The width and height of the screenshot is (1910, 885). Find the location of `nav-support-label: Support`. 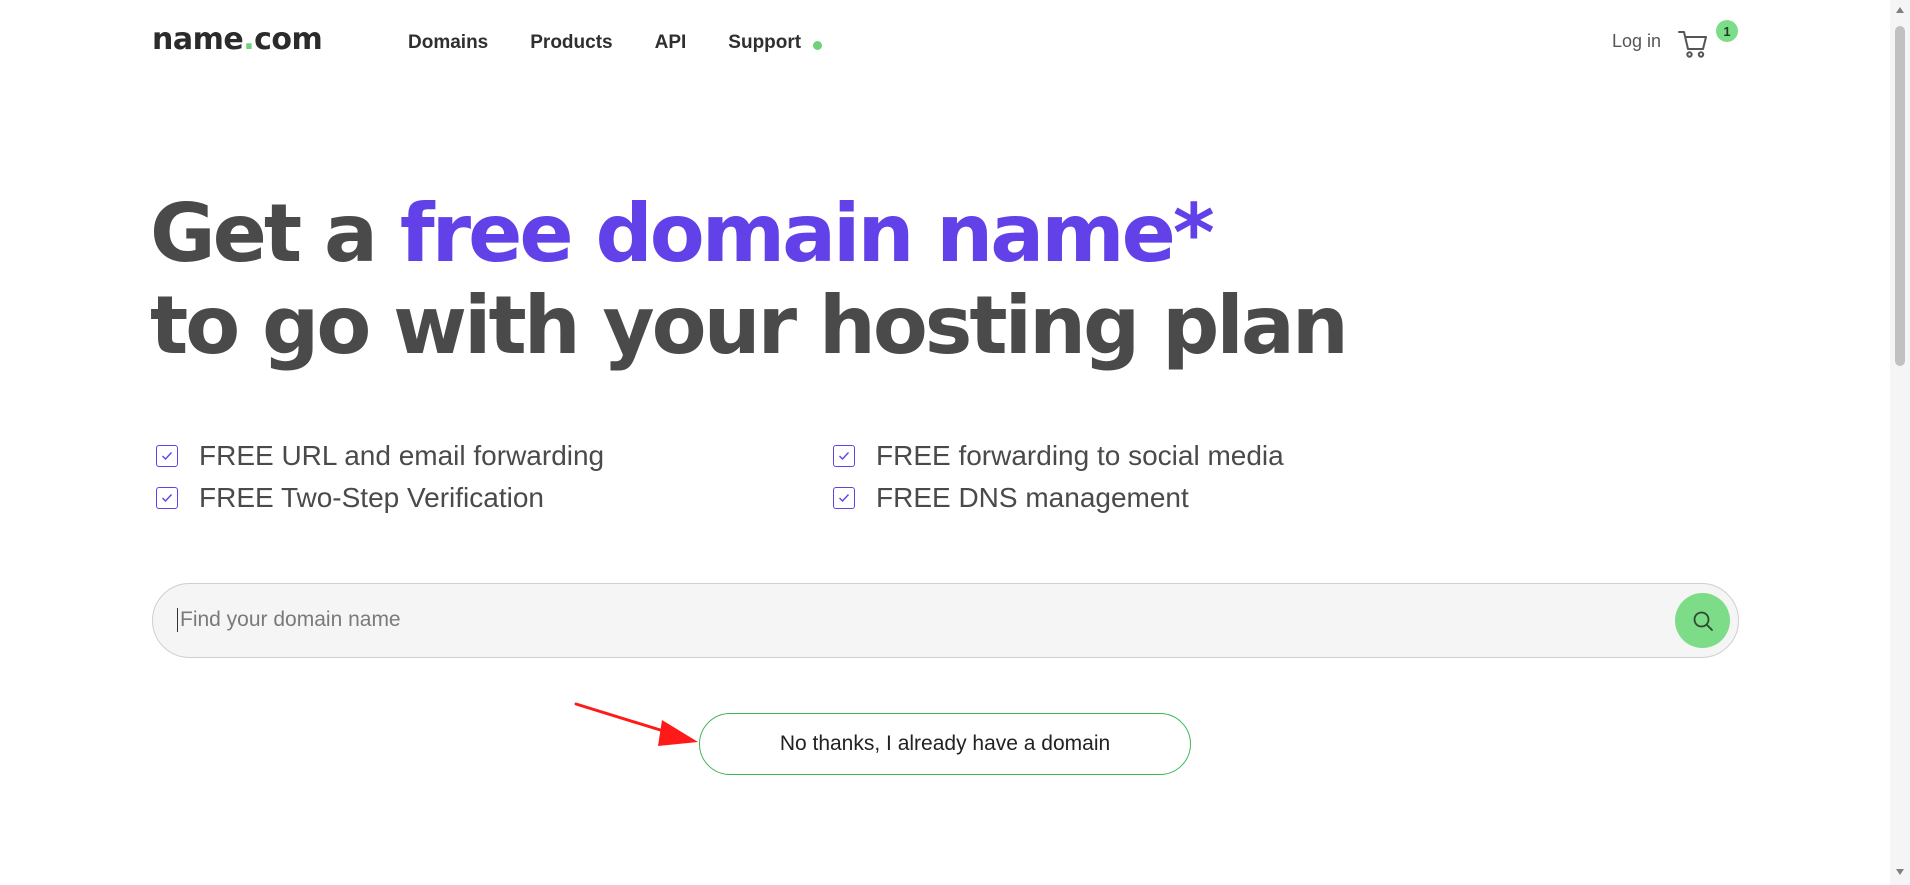

nav-support-label: Support is located at coordinates (765, 42).